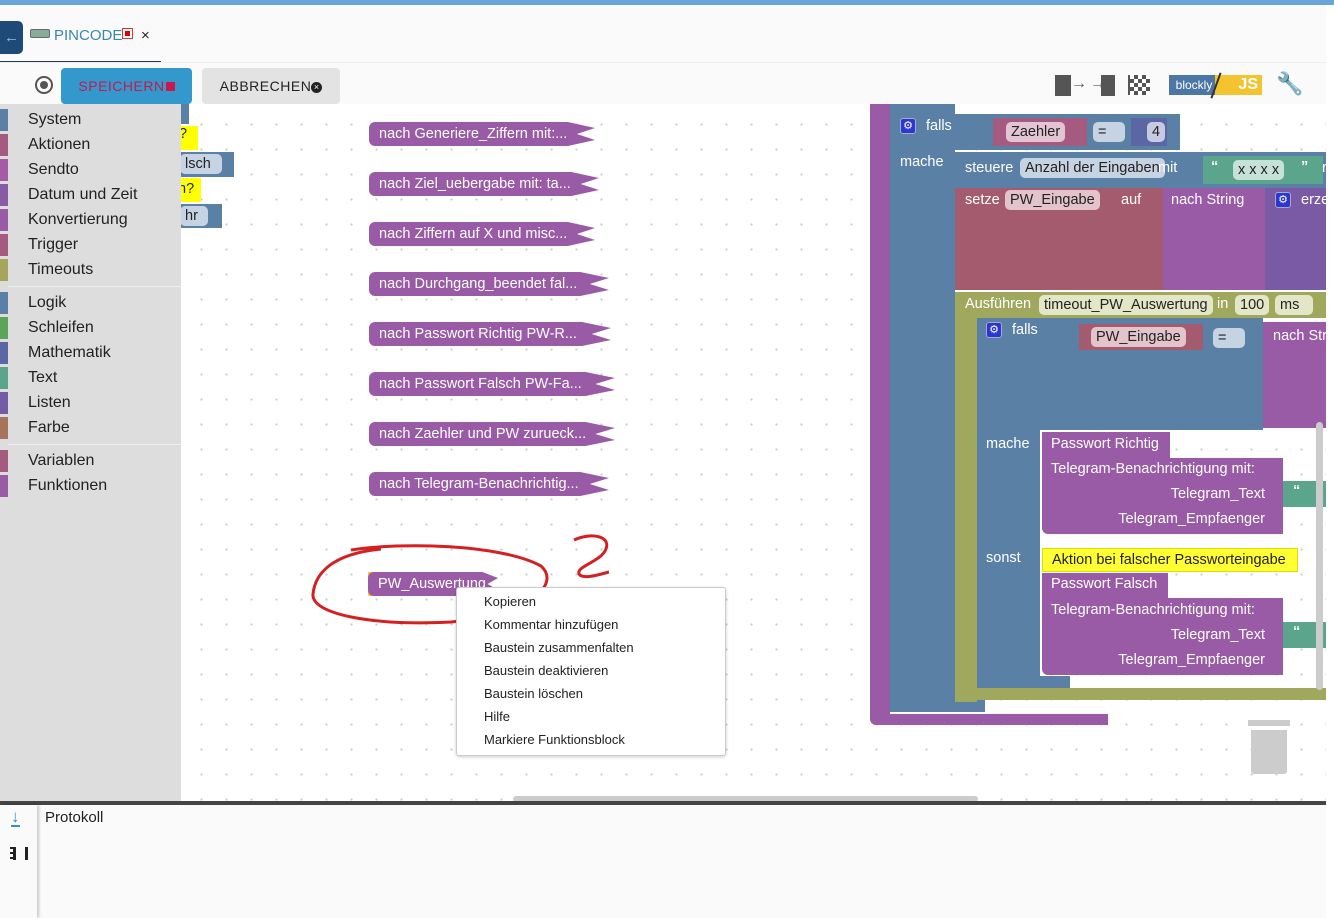 The image size is (1334, 918). I want to click on unit-dropdown: ms, so click(1294, 305).